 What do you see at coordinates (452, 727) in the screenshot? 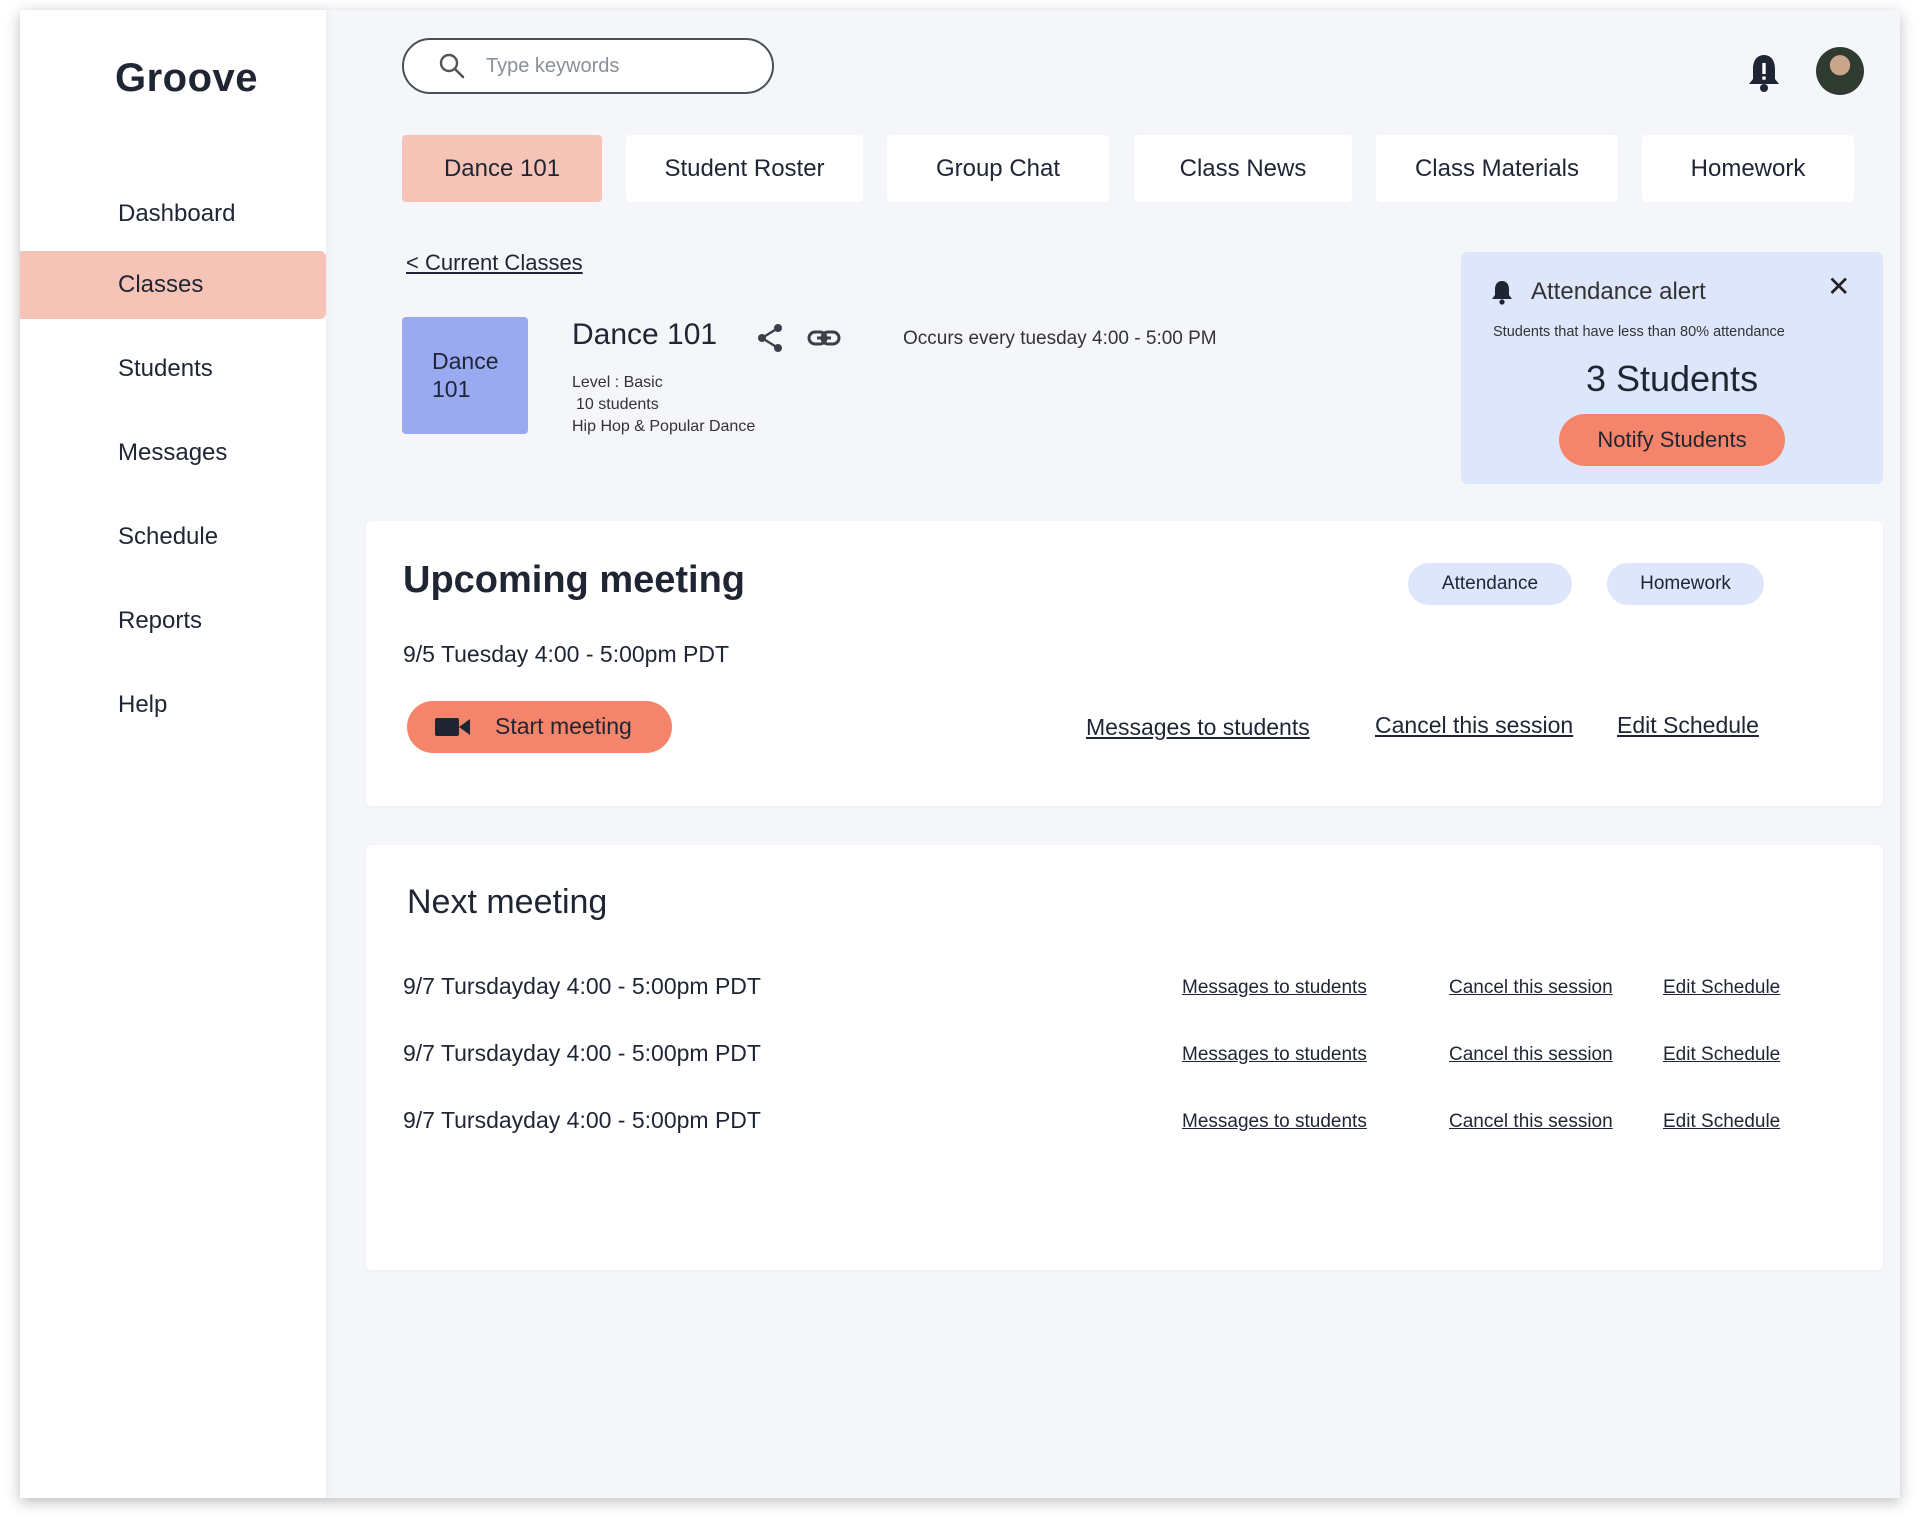
I see `video-camera-icon` at bounding box center [452, 727].